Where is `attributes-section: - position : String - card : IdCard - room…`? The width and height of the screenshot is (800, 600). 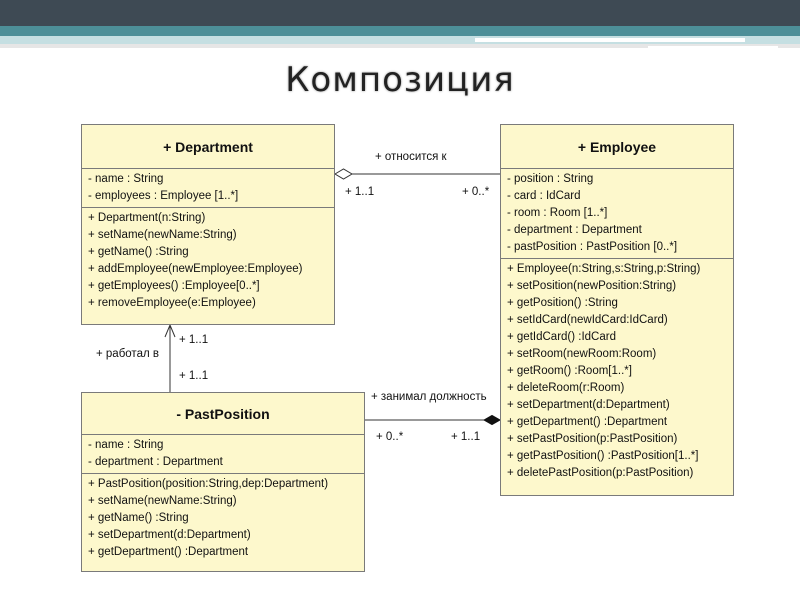 attributes-section: - position : String - card : IdCard - room… is located at coordinates (617, 214).